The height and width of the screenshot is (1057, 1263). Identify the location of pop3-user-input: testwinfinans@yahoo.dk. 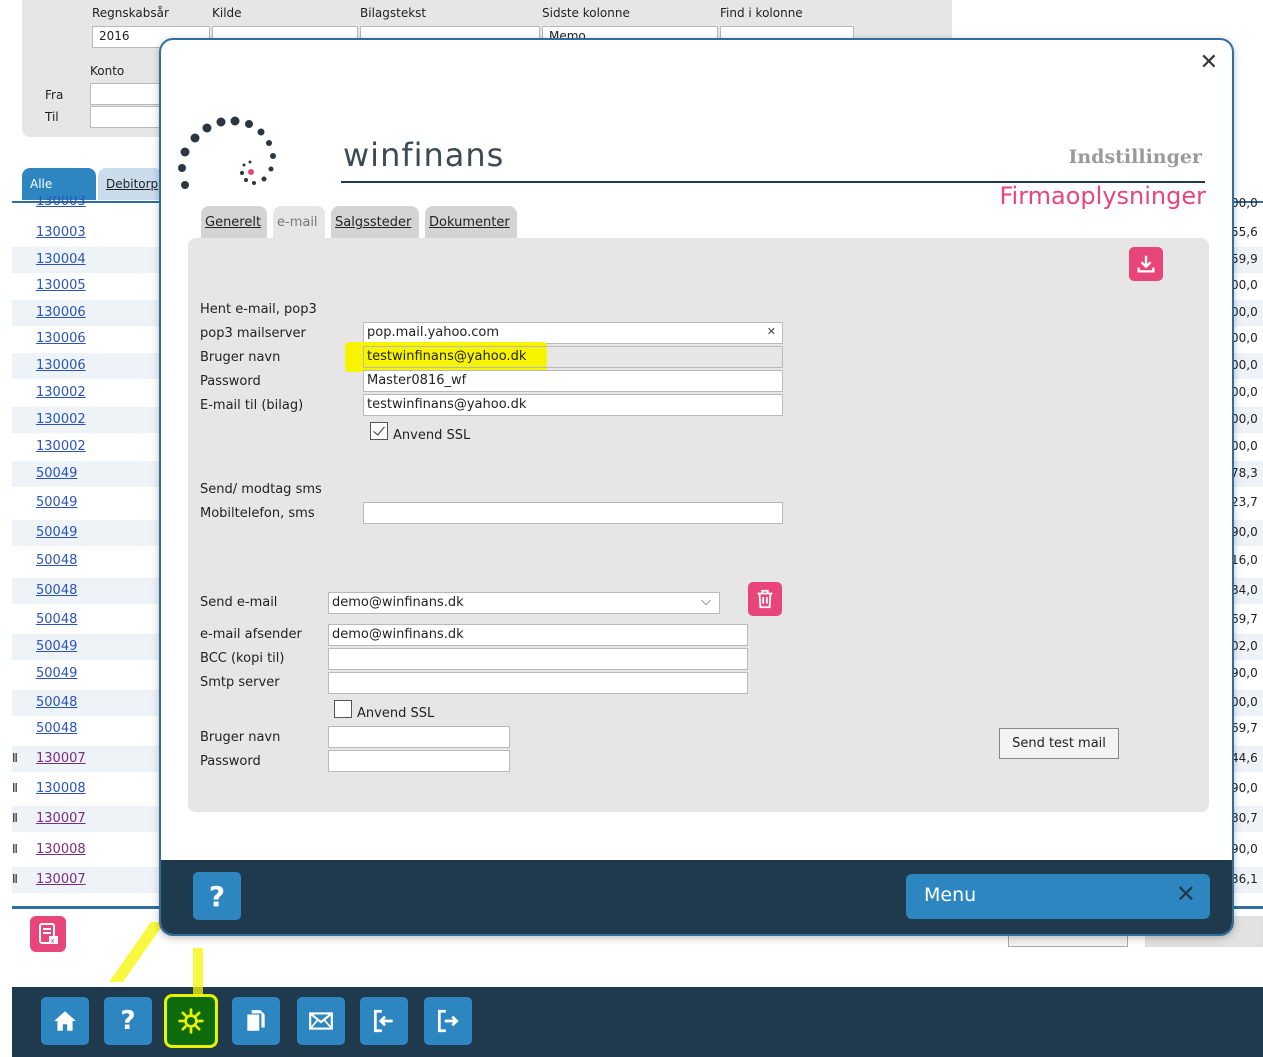
(573, 357).